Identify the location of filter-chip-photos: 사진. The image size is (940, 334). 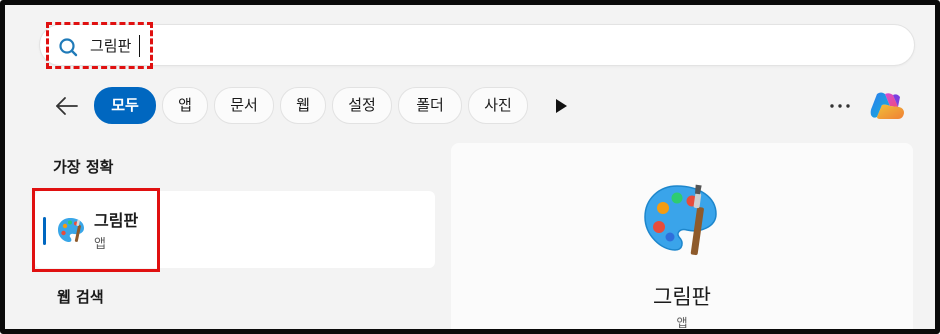
(498, 105).